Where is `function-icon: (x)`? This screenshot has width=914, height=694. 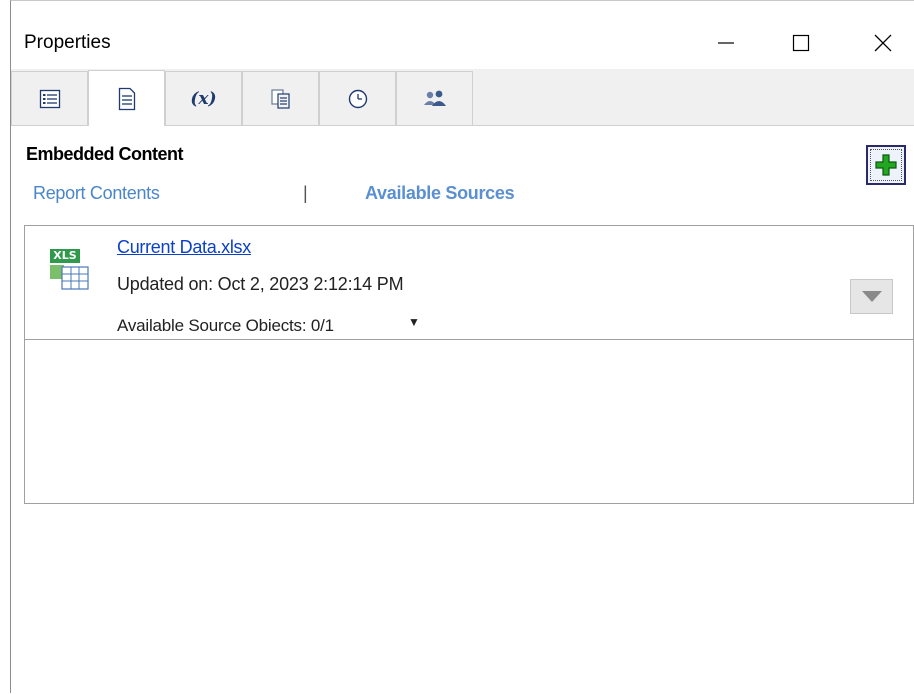 function-icon: (x) is located at coordinates (203, 98).